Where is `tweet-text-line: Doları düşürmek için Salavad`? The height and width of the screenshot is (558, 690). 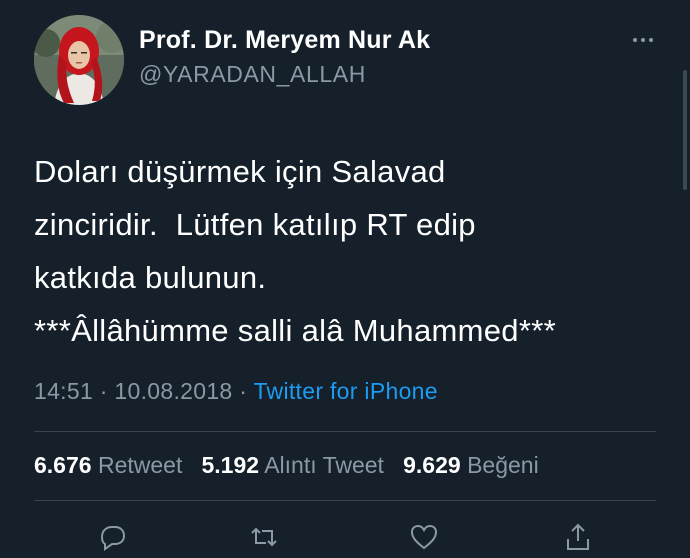
tweet-text-line: Doları düşürmek için Salavad is located at coordinates (240, 171).